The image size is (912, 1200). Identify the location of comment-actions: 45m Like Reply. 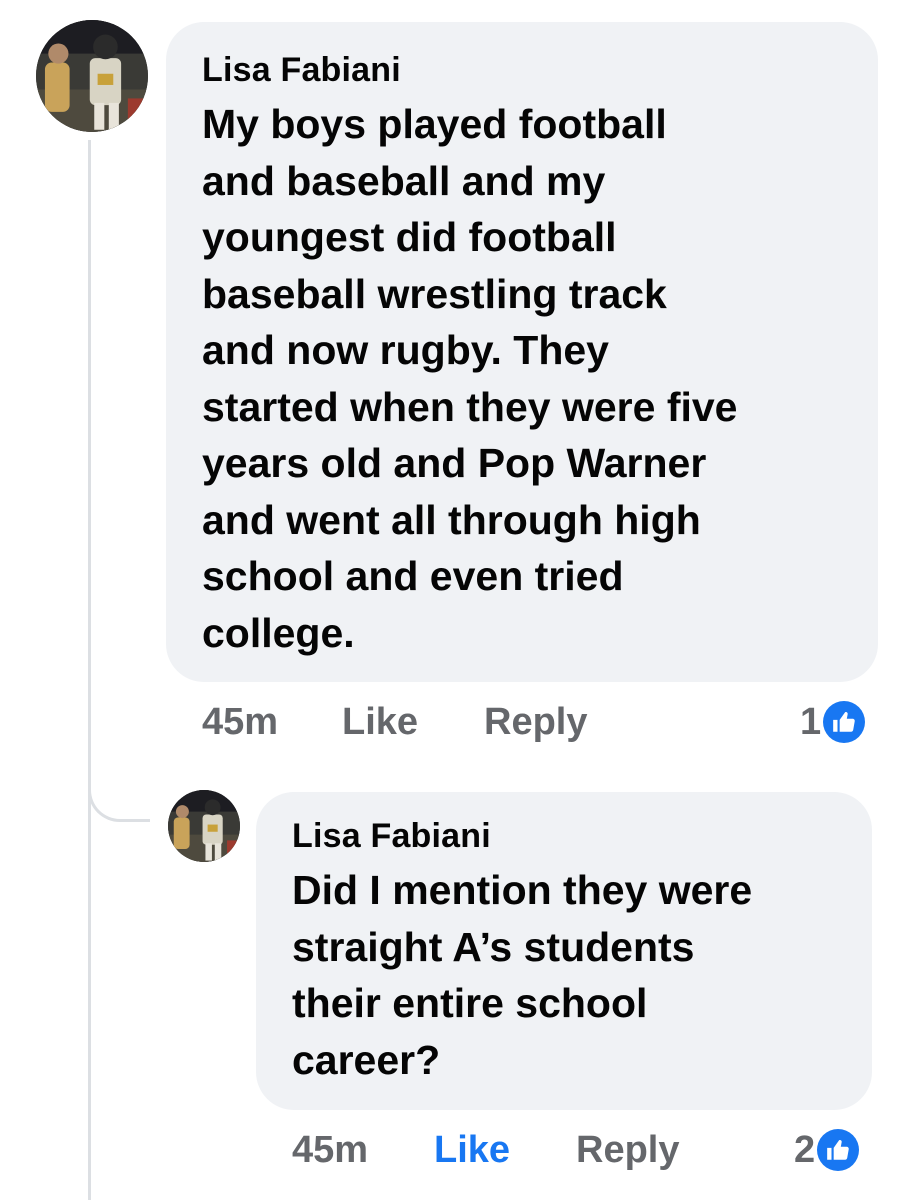
(456, 722).